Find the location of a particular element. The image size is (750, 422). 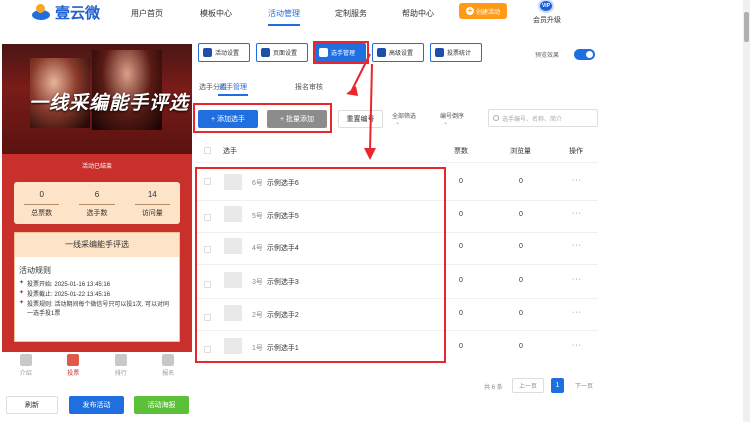

nav-home: 用户首页 is located at coordinates (147, 13).